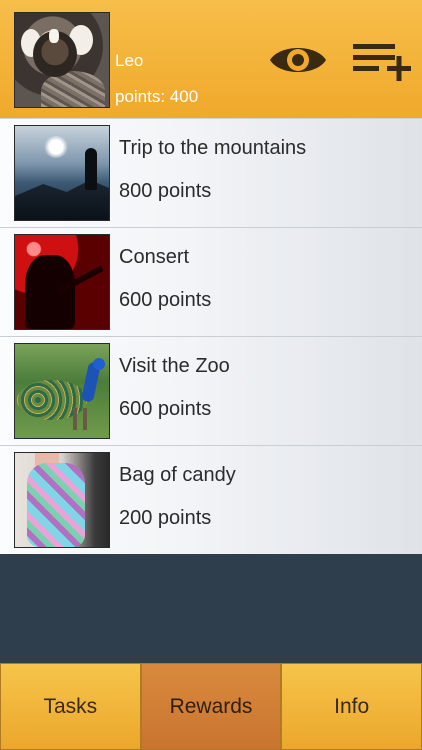 Image resolution: width=422 pixels, height=750 pixels. I want to click on thumb-sun, so click(56, 147).